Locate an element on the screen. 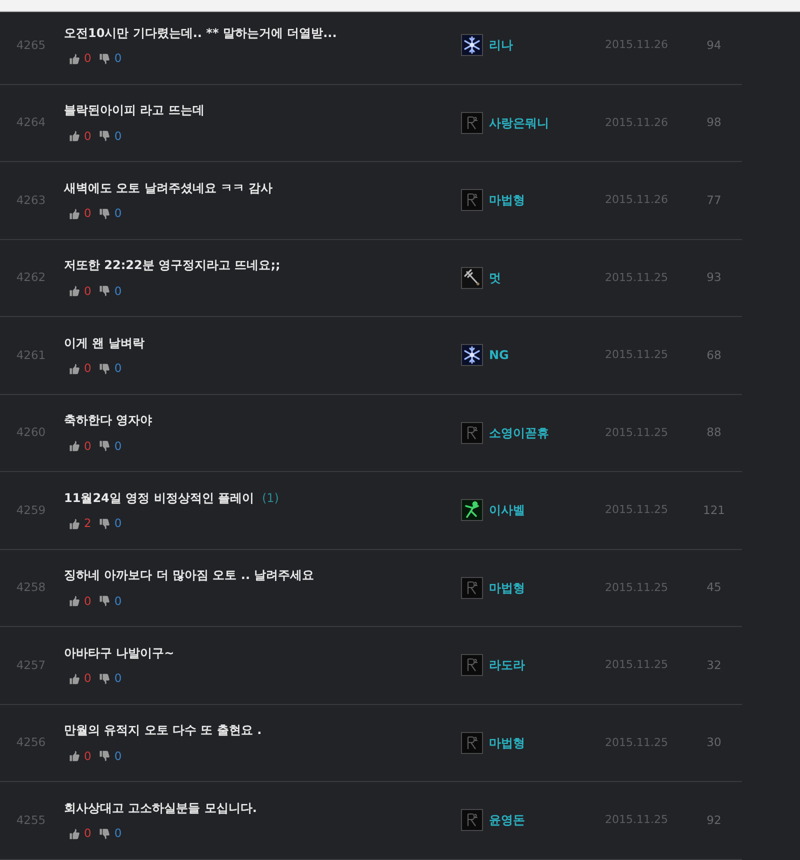 Image resolution: width=800 pixels, height=860 pixels. post-title: 새벽에도 오토 날려주셨네요 ㅋㅋ 감사 is located at coordinates (168, 187).